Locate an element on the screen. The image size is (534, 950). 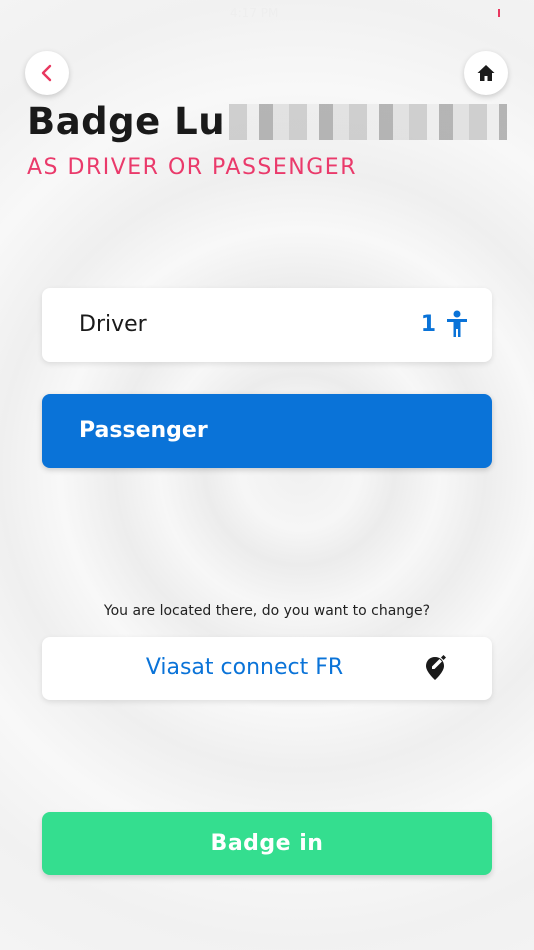
location-name: Viasat connect FR is located at coordinates (244, 667).